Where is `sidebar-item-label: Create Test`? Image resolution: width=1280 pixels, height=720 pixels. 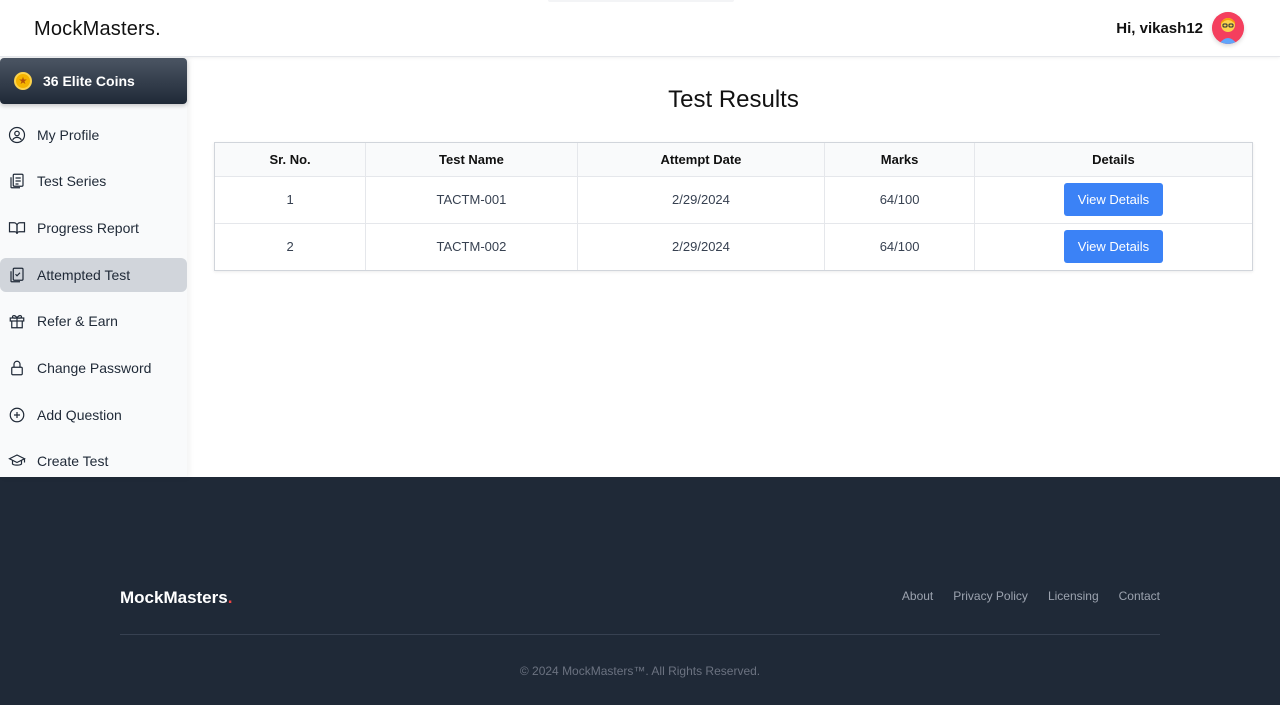 sidebar-item-label: Create Test is located at coordinates (73, 461).